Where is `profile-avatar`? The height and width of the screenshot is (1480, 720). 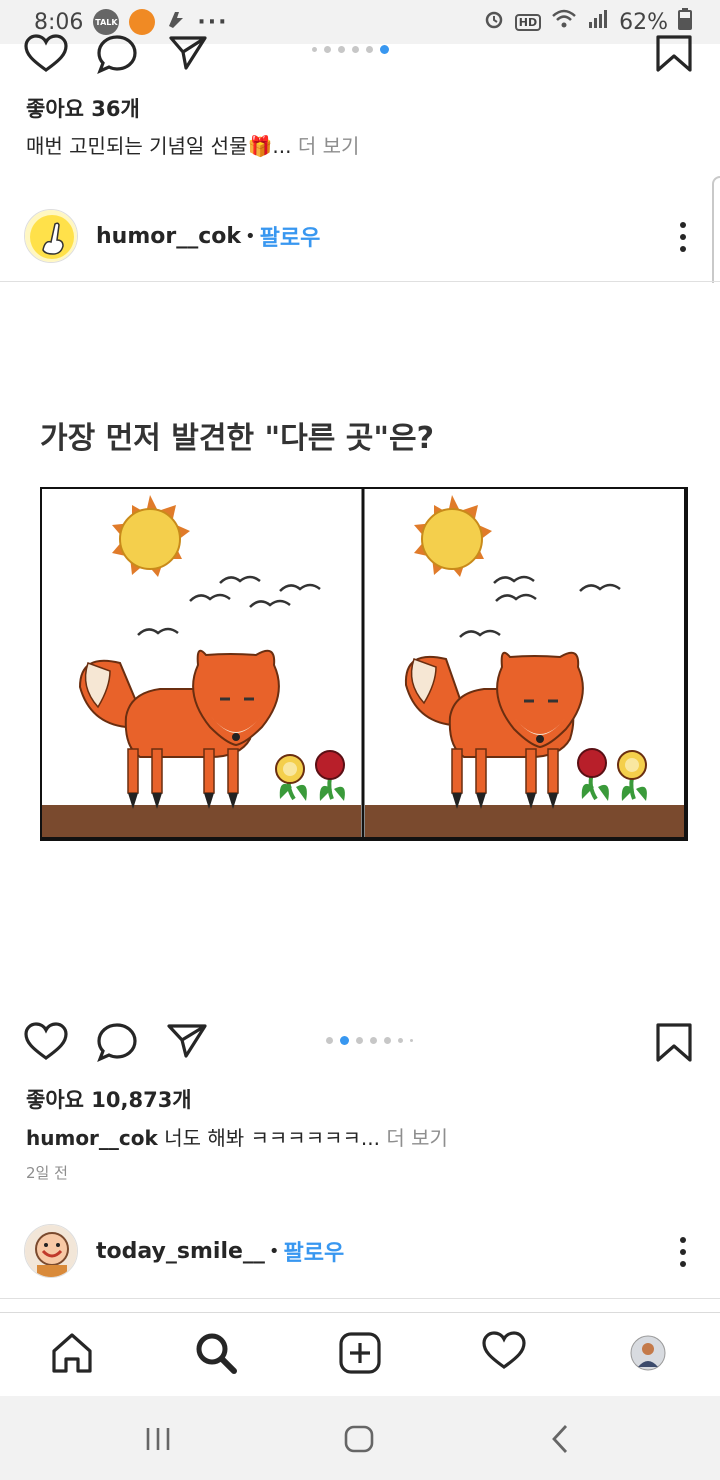 profile-avatar is located at coordinates (648, 1355).